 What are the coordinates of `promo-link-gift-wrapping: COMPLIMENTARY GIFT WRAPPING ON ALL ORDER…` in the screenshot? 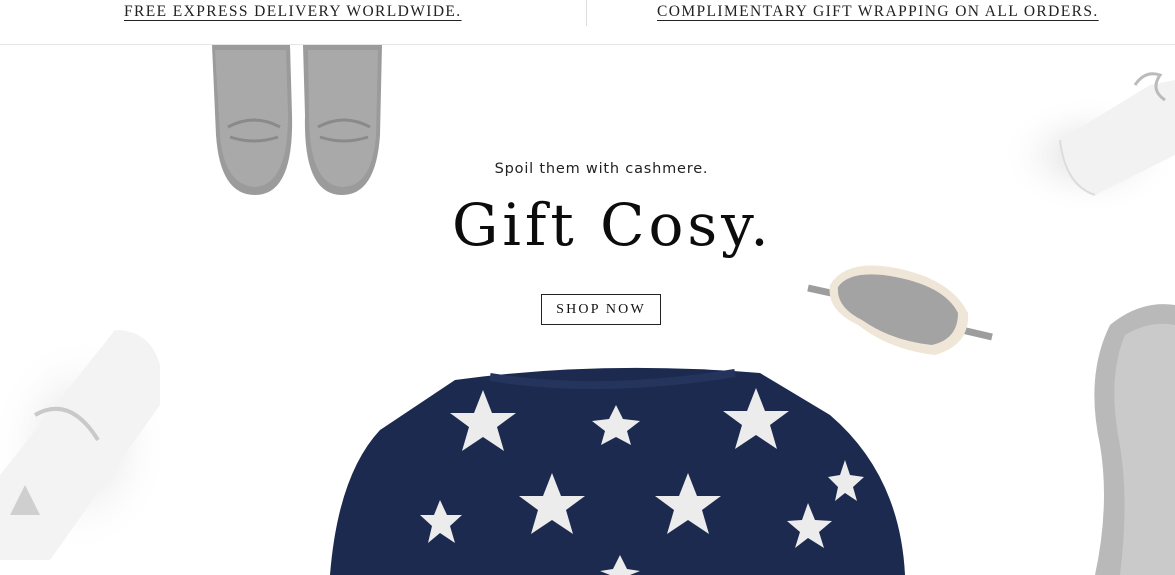 It's located at (878, 12).